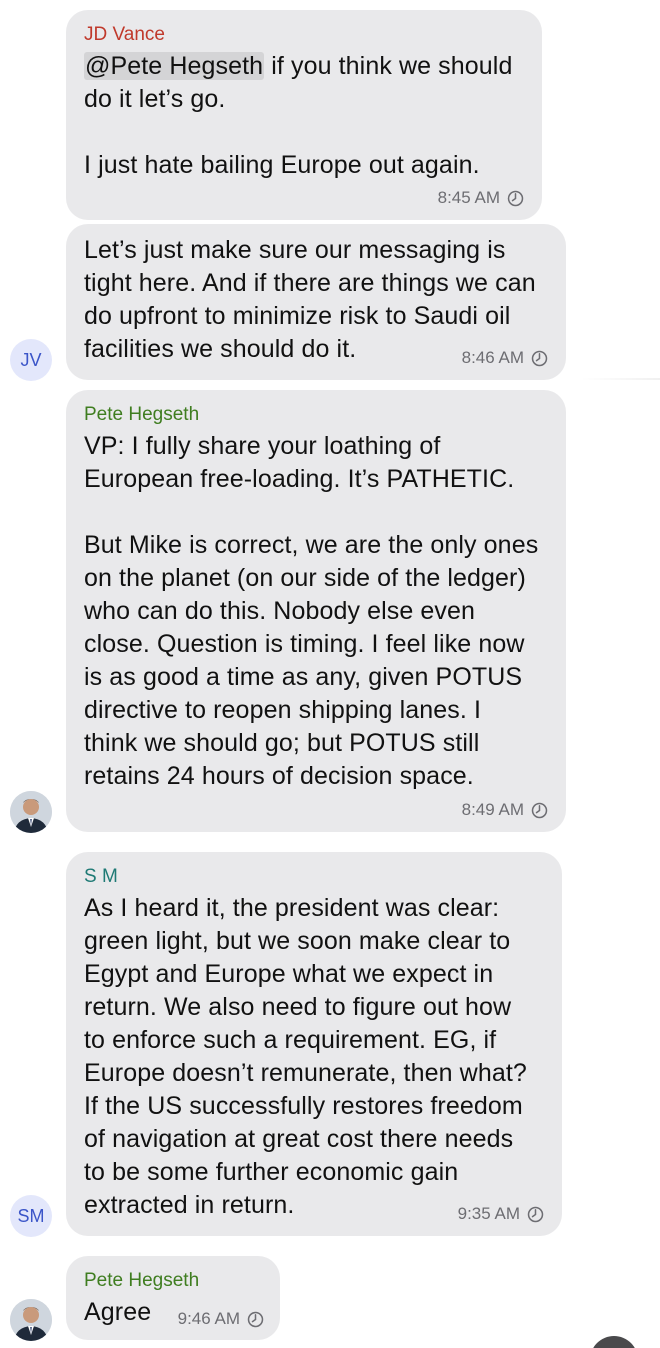 Image resolution: width=660 pixels, height=1348 pixels. Describe the element at coordinates (174, 66) in the screenshot. I see `mention-pete-hegseth: @Pete Hegseth` at that location.